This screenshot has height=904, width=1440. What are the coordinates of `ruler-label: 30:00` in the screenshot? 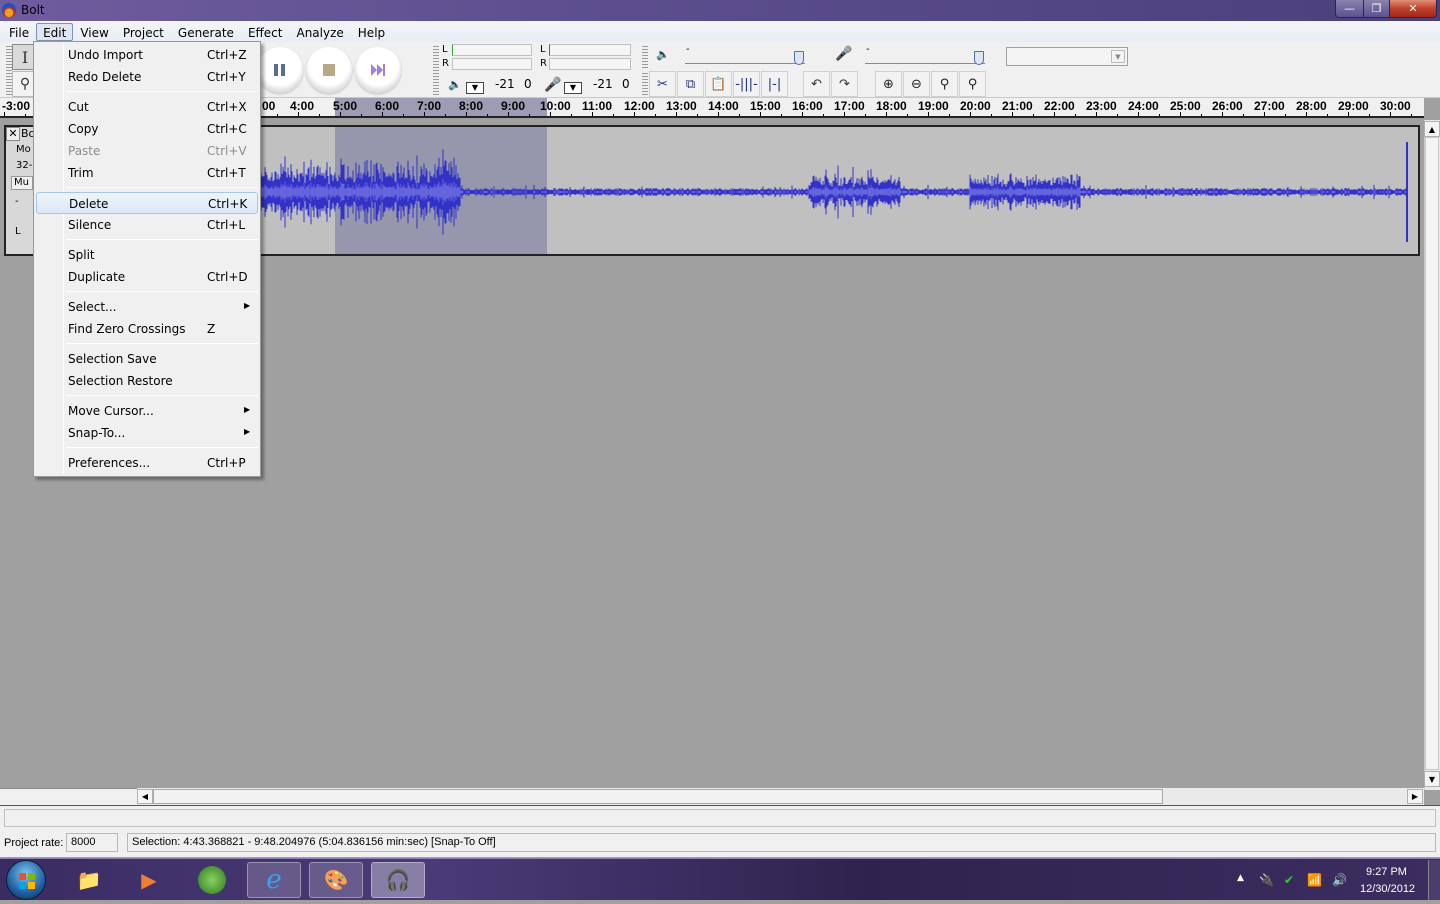 It's located at (1395, 106).